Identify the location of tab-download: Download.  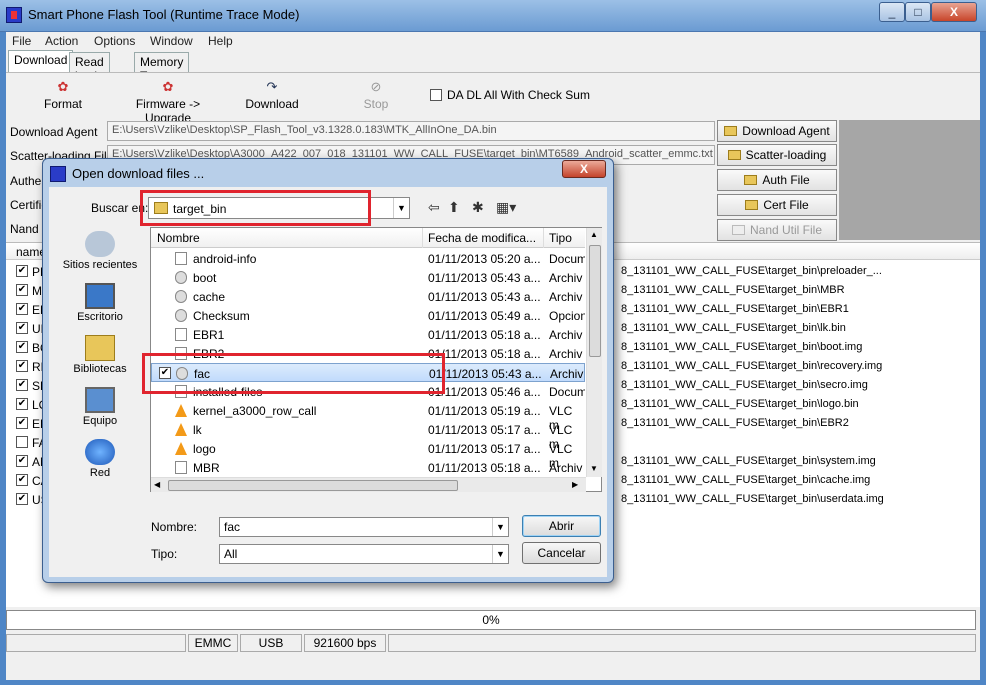
(41, 61).